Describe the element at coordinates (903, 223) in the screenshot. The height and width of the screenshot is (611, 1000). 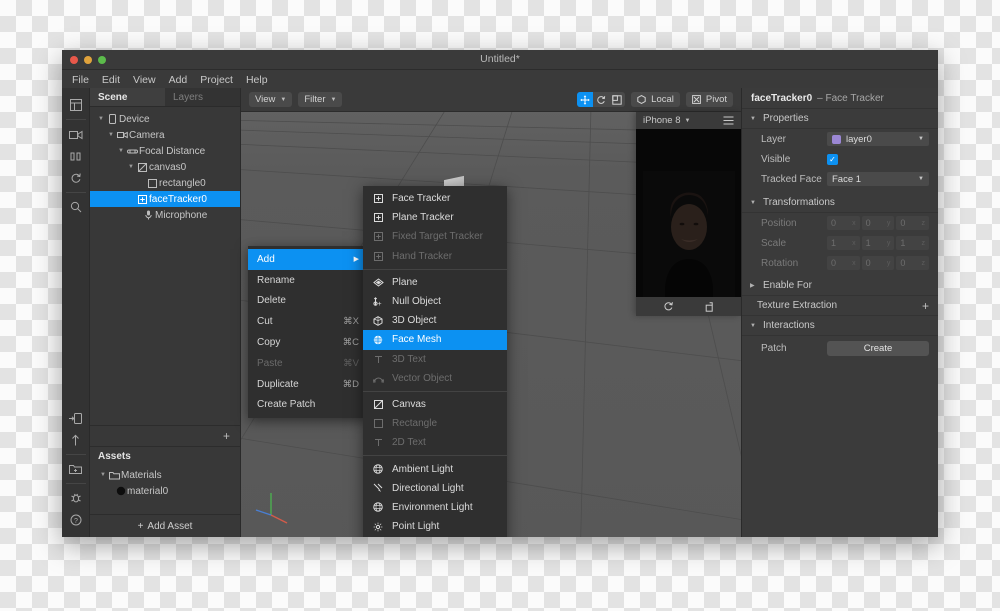
I see `value: 0` at that location.